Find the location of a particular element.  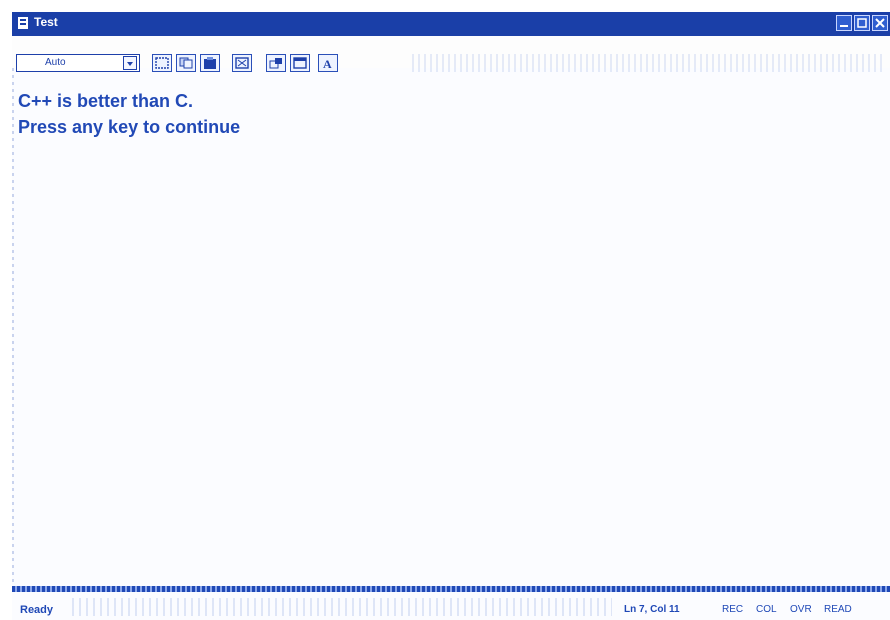

copy-icon is located at coordinates (186, 63).